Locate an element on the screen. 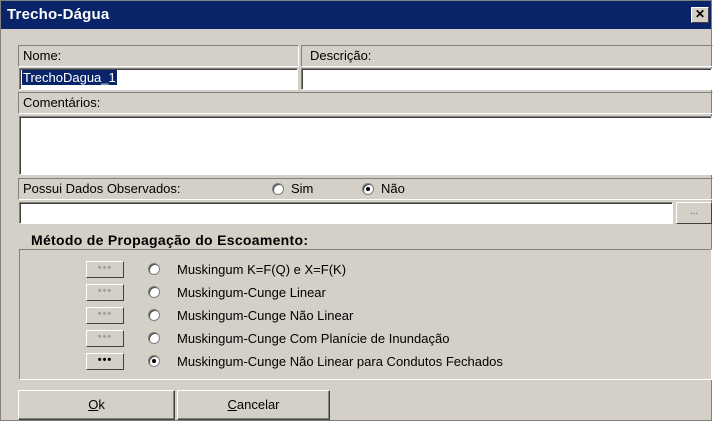 This screenshot has width=715, height=423. method-section-title: Método de Propagação do Escoamento: is located at coordinates (170, 240).